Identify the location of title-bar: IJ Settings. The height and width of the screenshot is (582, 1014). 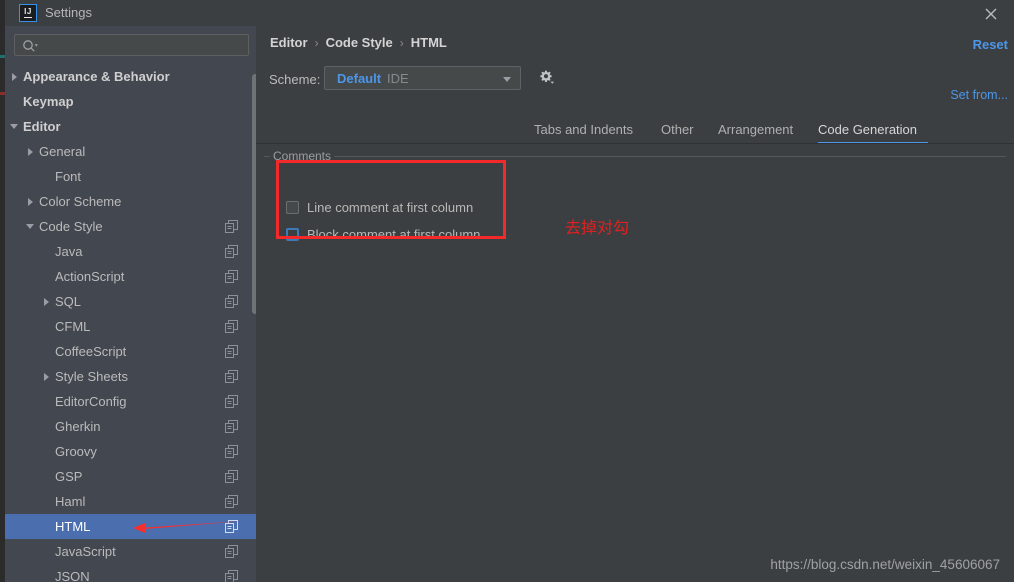
(509, 13).